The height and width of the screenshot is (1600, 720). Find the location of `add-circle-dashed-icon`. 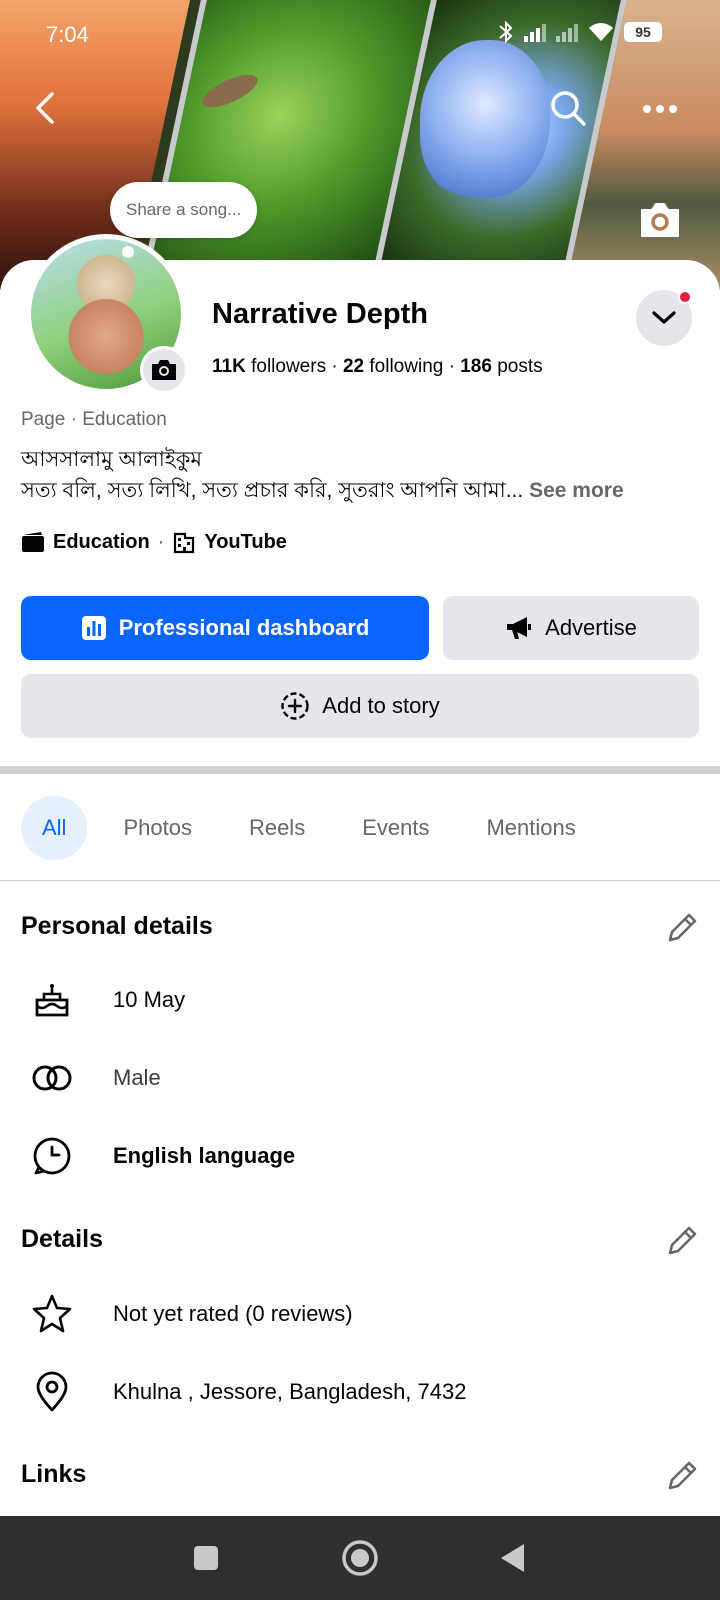

add-circle-dashed-icon is located at coordinates (295, 706).